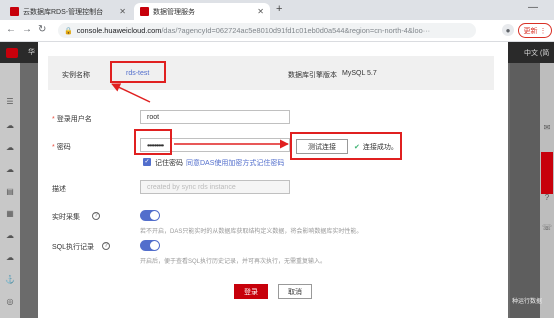 This screenshot has width=554, height=318. Describe the element at coordinates (72, 119) in the screenshot. I see `username-label: * 登录用户名` at that location.